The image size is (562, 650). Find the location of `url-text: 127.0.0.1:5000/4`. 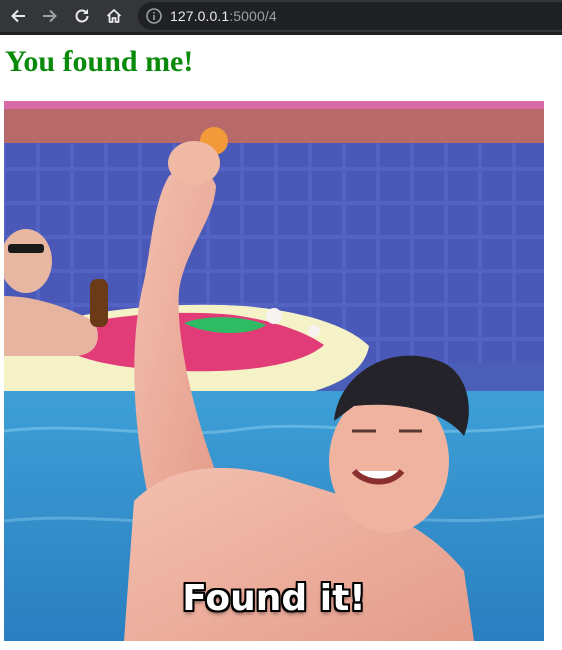

url-text: 127.0.0.1:5000/4 is located at coordinates (223, 16).